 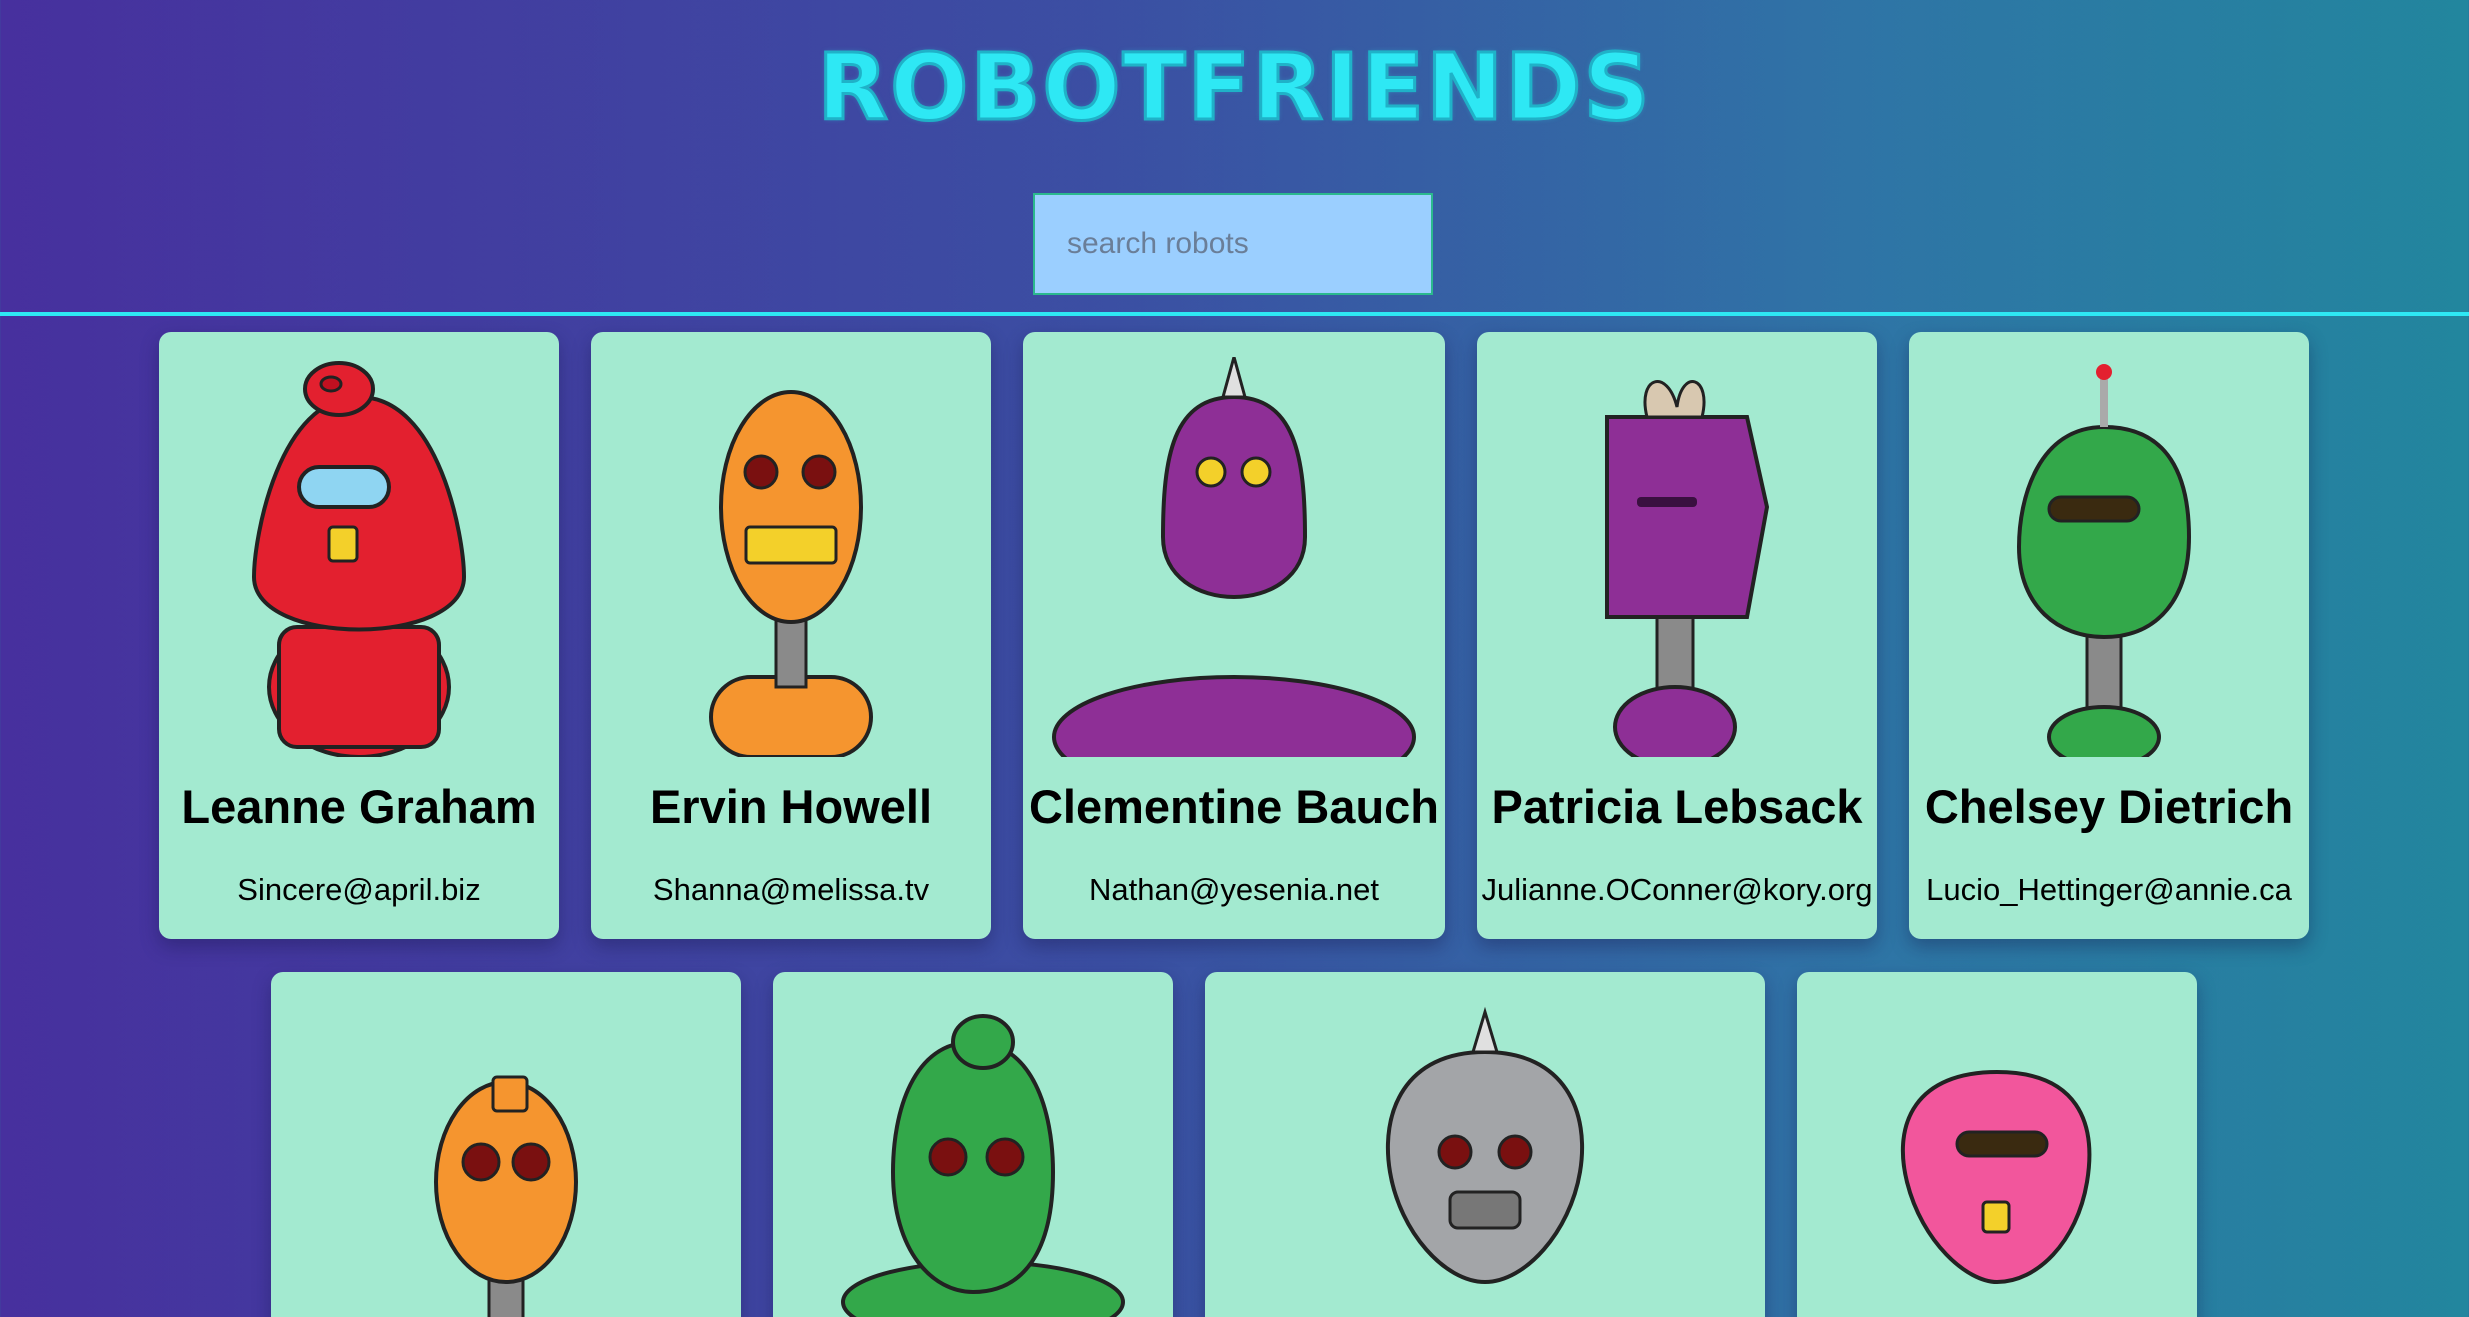 What do you see at coordinates (791, 889) in the screenshot?
I see `robot-email: Shanna@melissa.tv` at bounding box center [791, 889].